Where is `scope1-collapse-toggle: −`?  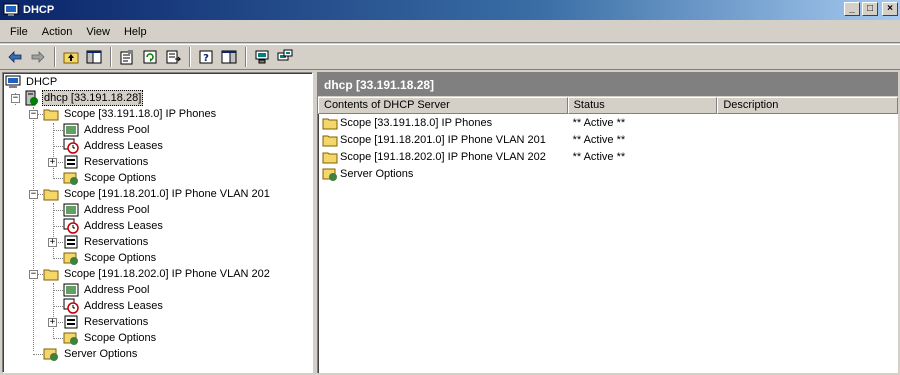 scope1-collapse-toggle: − is located at coordinates (33, 114).